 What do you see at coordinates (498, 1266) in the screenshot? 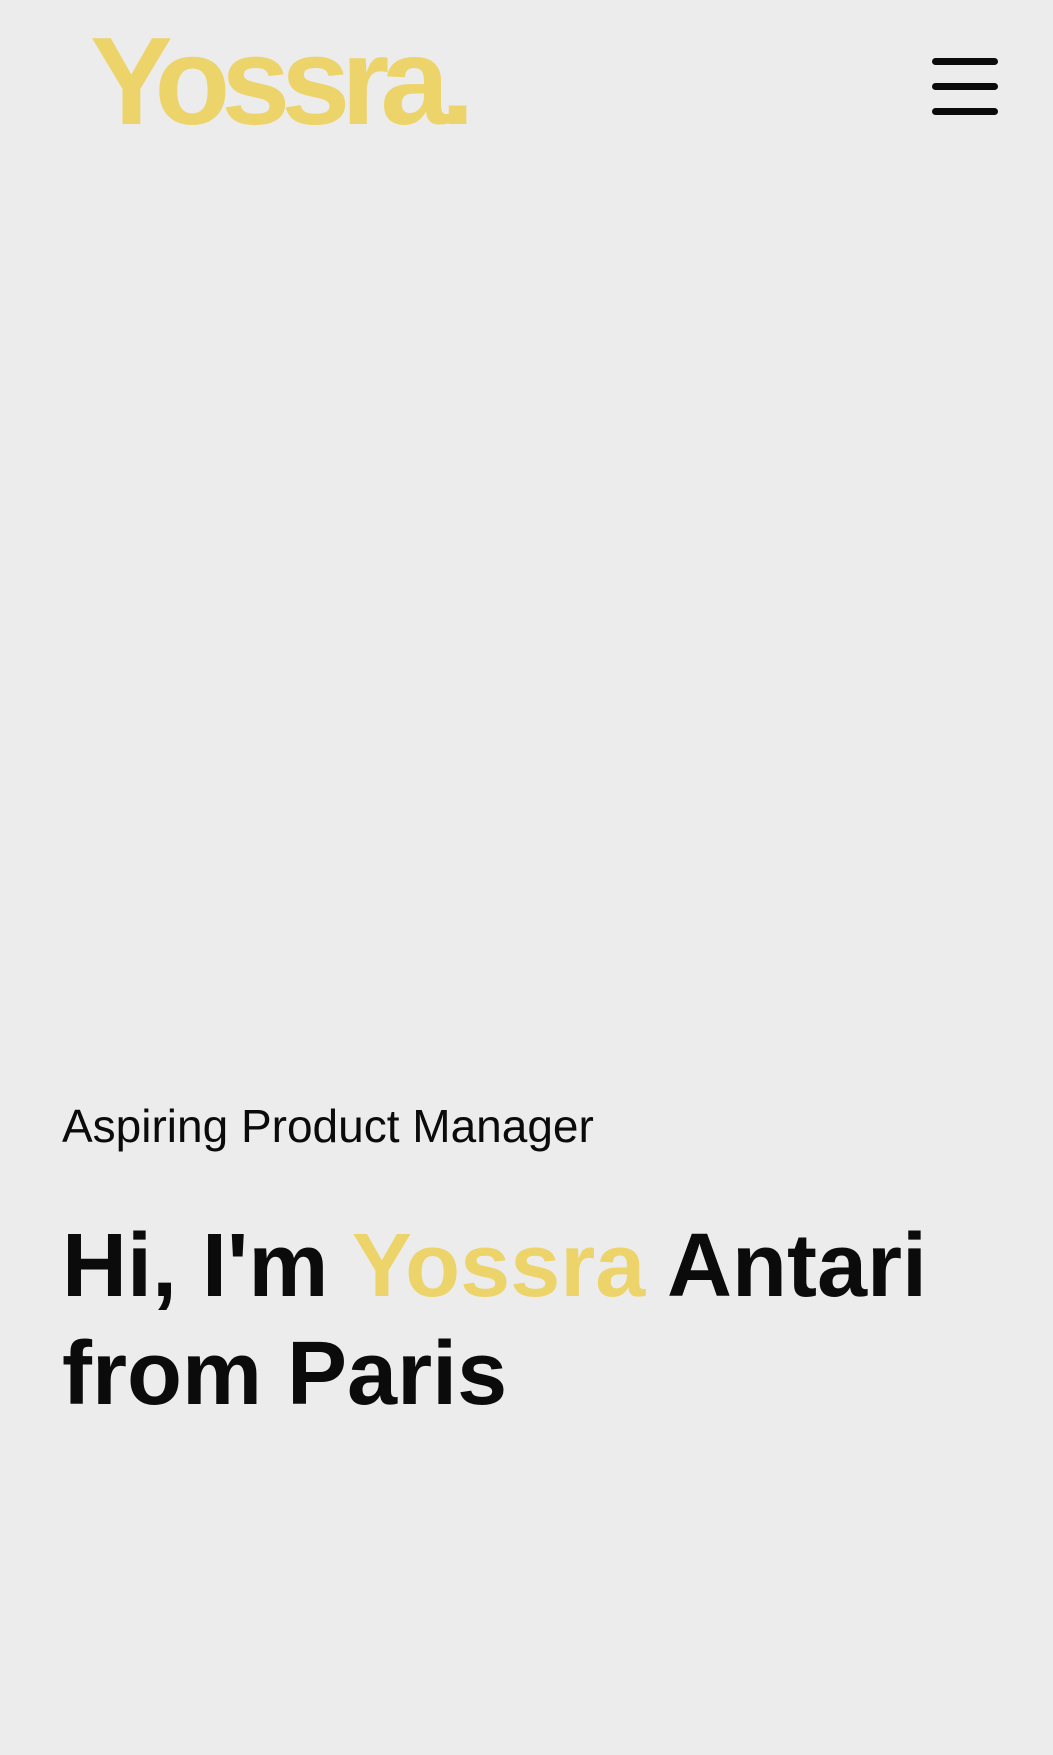
I see `hero-title-name-highlight: Yossra` at bounding box center [498, 1266].